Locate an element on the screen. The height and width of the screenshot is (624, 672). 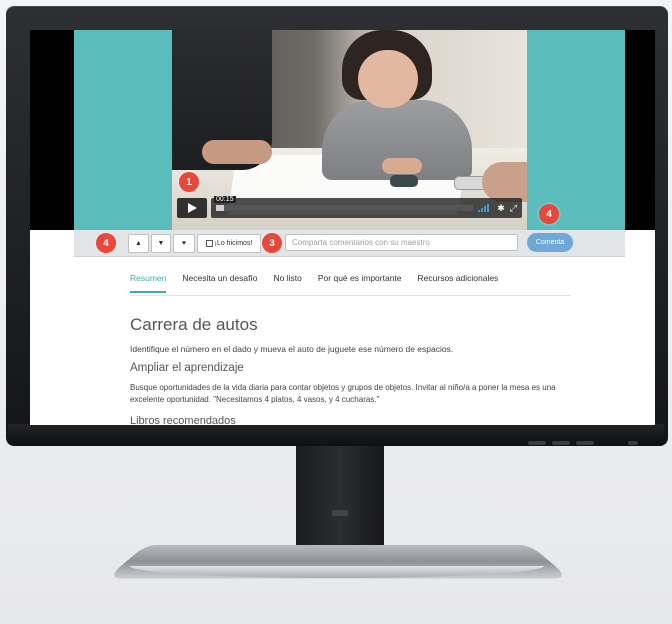
monitor-power-button is located at coordinates (633, 443).